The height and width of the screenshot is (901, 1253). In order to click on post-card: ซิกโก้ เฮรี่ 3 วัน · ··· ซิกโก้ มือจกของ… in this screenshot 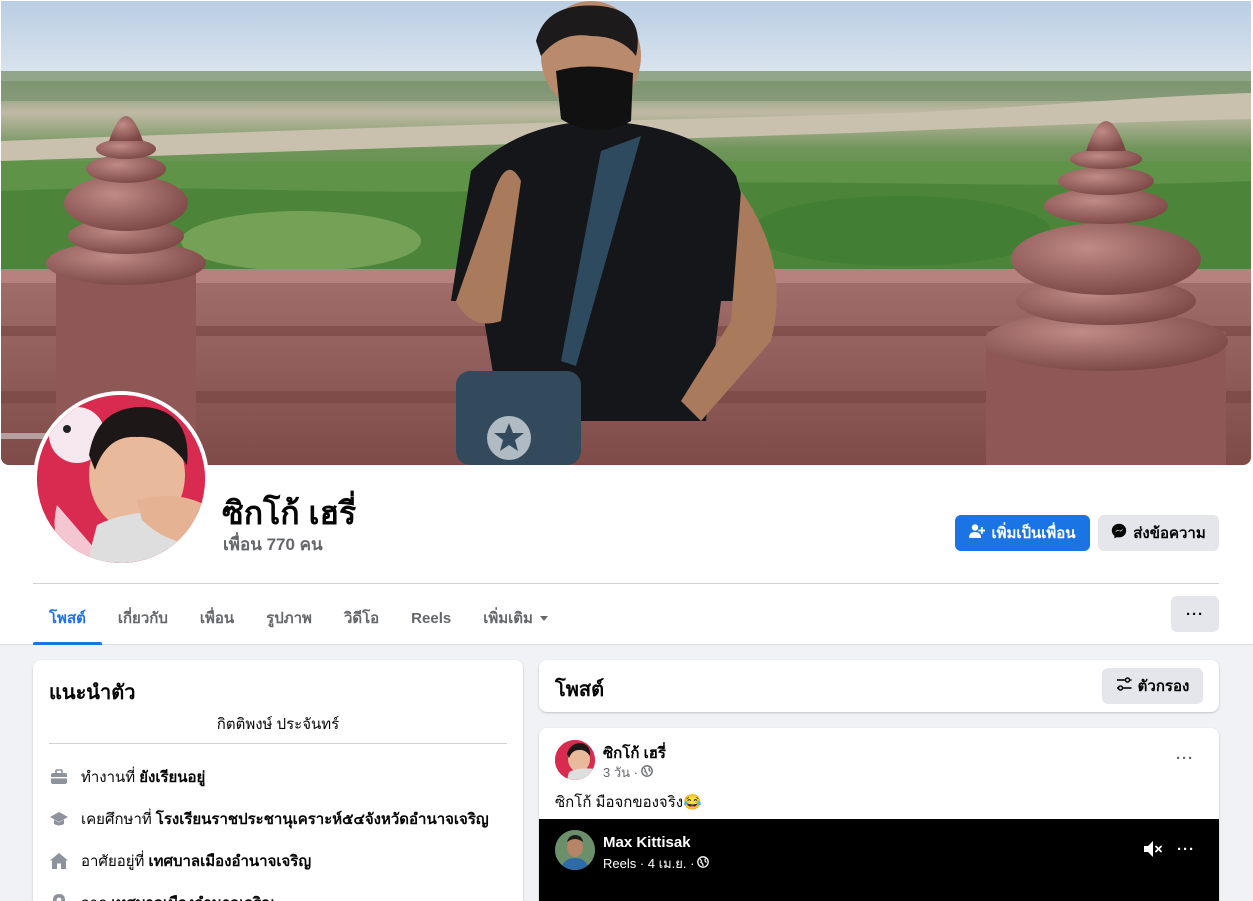, I will do `click(879, 814)`.